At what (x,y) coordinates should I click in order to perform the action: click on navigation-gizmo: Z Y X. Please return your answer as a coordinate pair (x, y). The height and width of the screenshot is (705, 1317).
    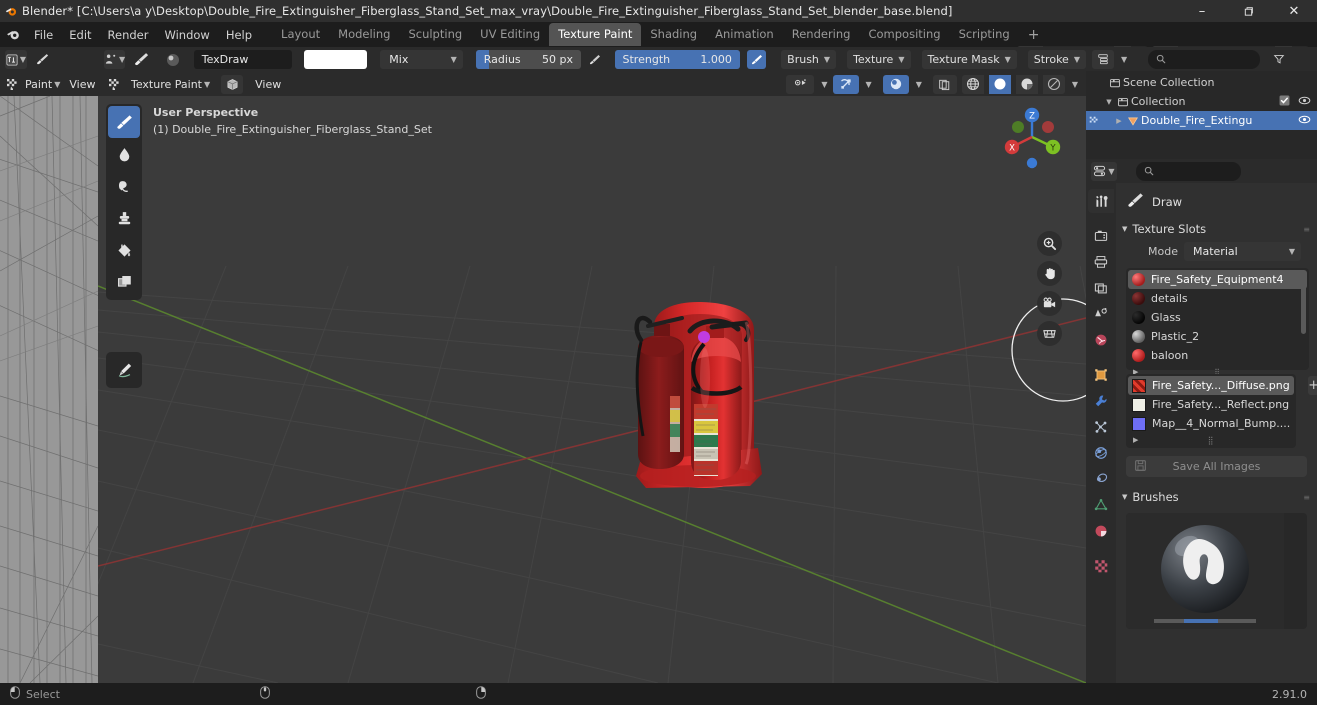
    Looking at the image, I should click on (1032, 137).